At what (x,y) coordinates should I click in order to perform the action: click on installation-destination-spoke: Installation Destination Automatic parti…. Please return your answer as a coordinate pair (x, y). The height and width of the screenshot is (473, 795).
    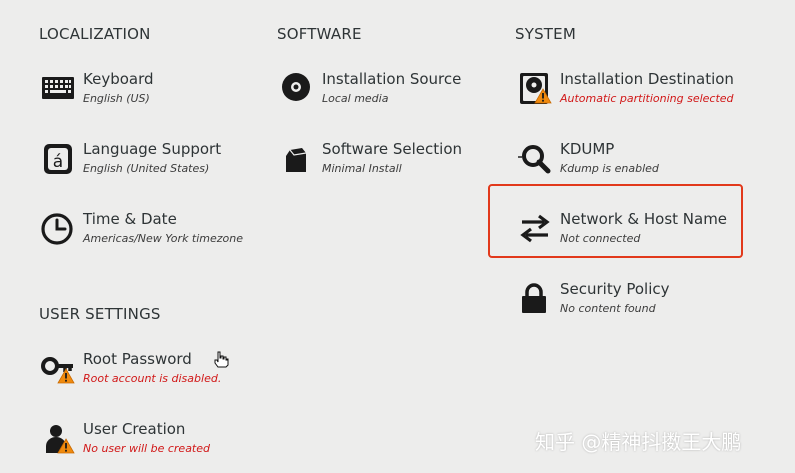
    Looking at the image, I should click on (633, 95).